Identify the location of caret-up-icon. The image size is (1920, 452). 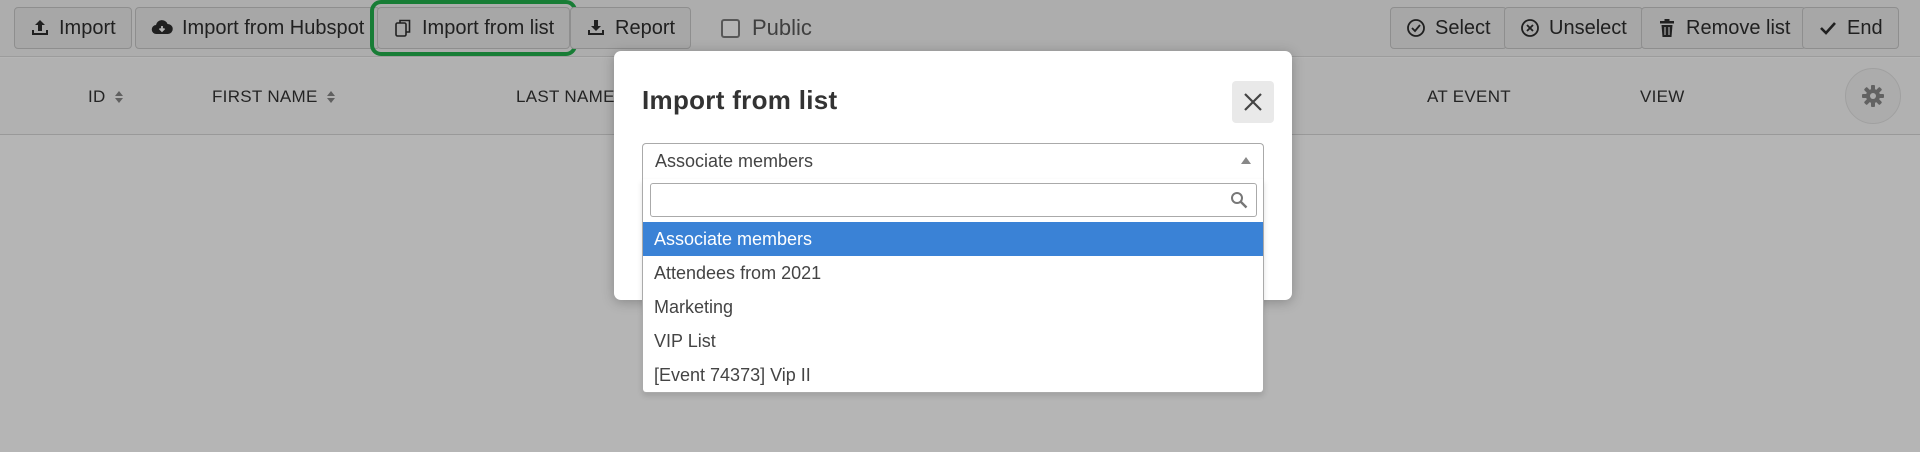
(1246, 160).